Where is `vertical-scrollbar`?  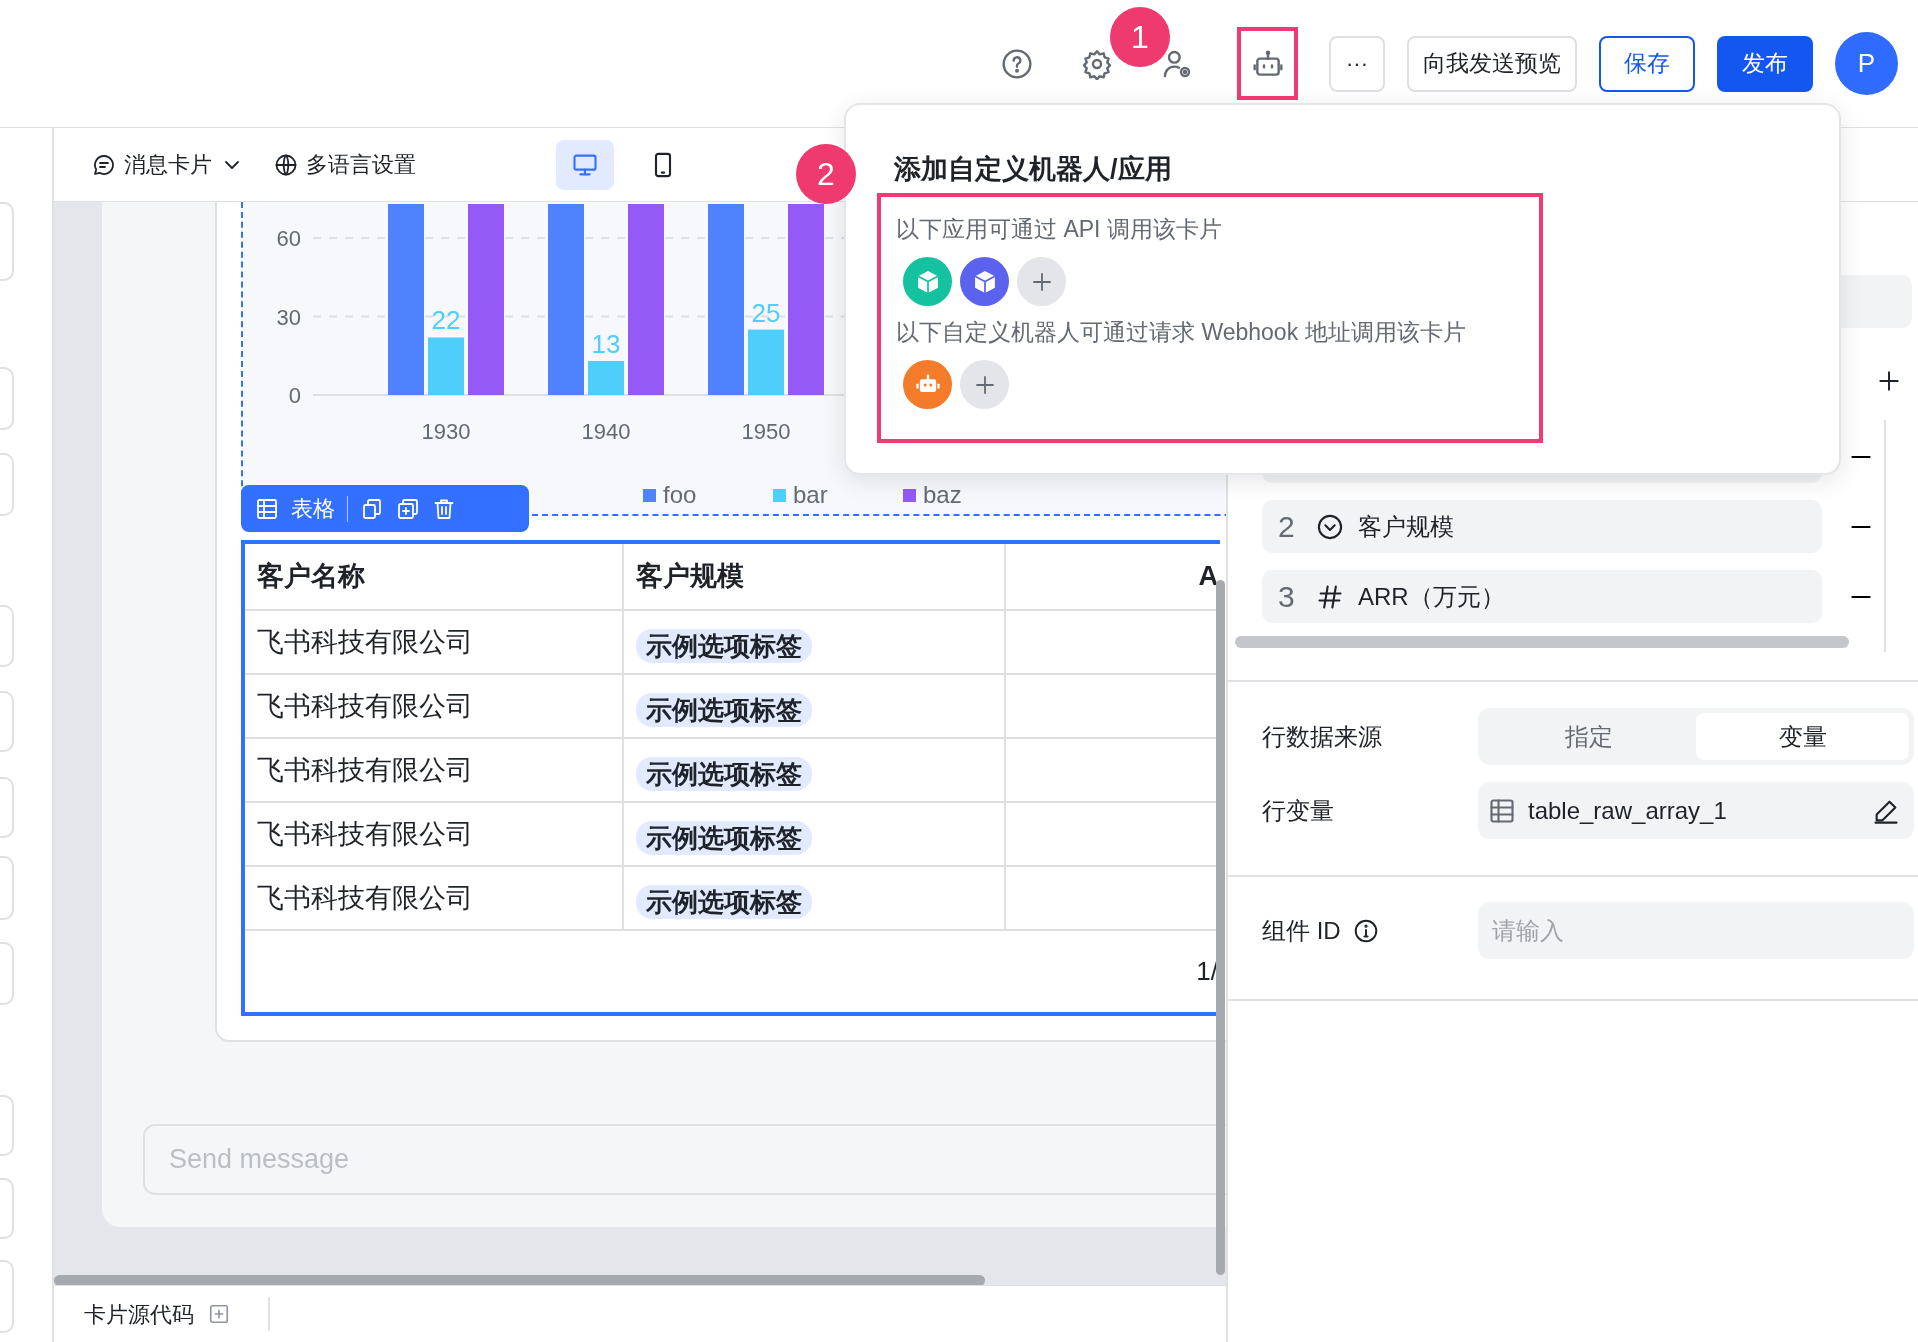 vertical-scrollbar is located at coordinates (1220, 927).